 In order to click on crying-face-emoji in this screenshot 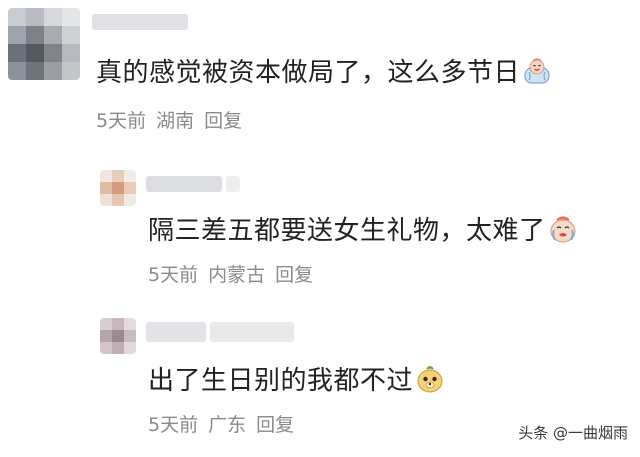, I will do `click(563, 232)`.